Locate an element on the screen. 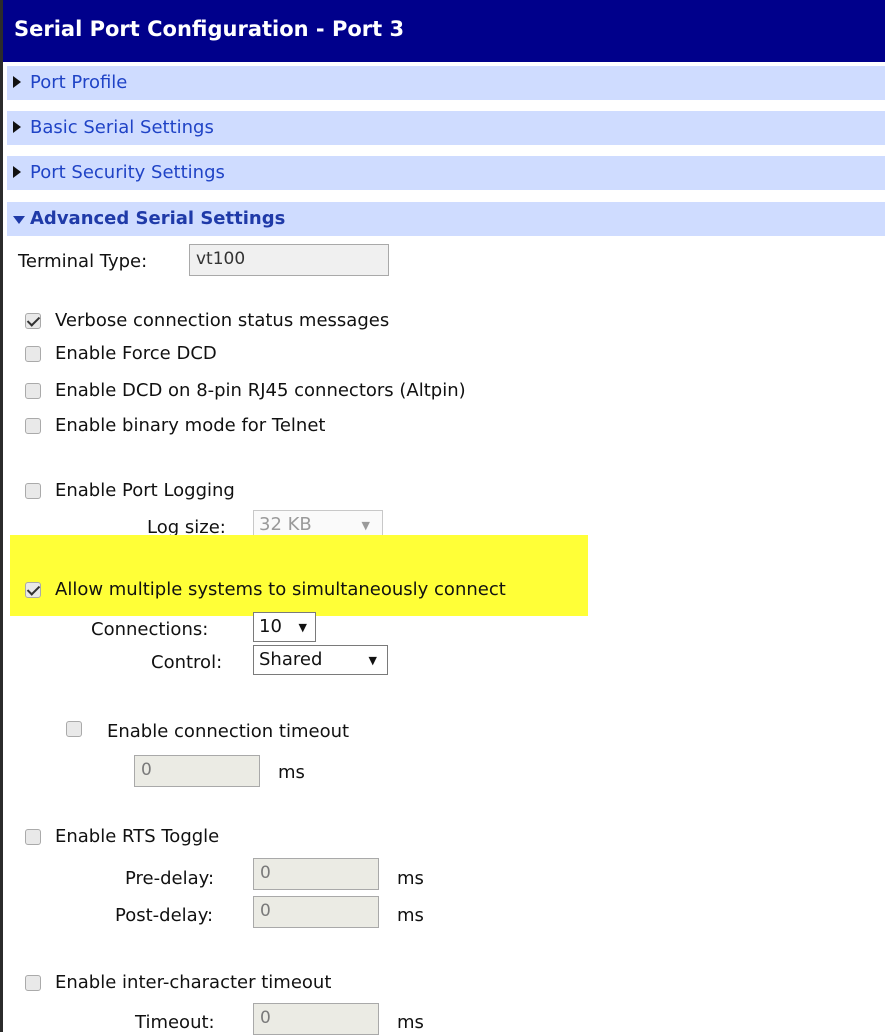 This screenshot has width=885, height=1035. section-port-security-settings: Port Security Settings is located at coordinates (446, 173).